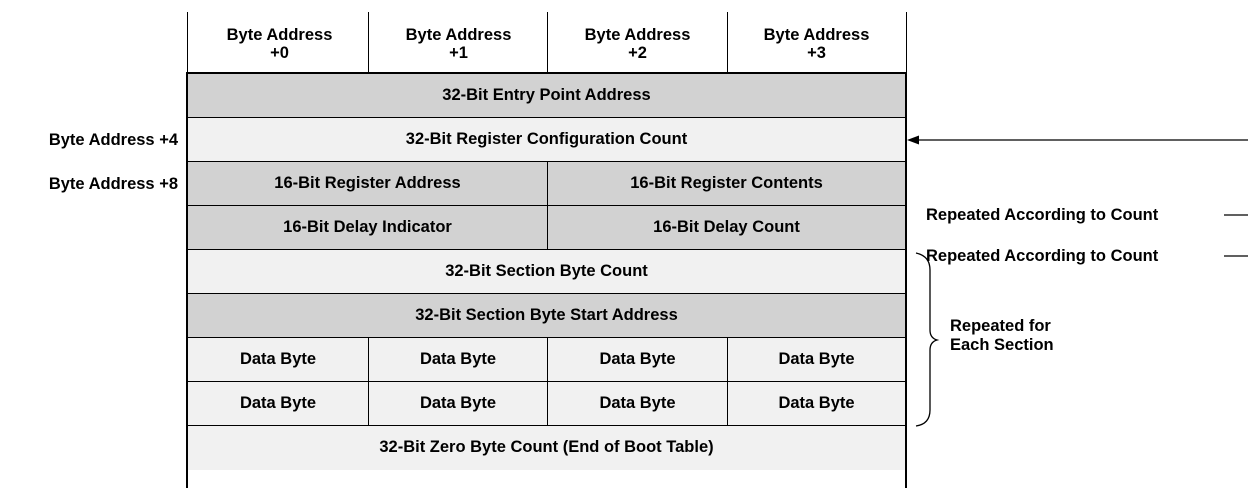 This screenshot has width=1248, height=488. I want to click on section-brace-icon, so click(927, 339).